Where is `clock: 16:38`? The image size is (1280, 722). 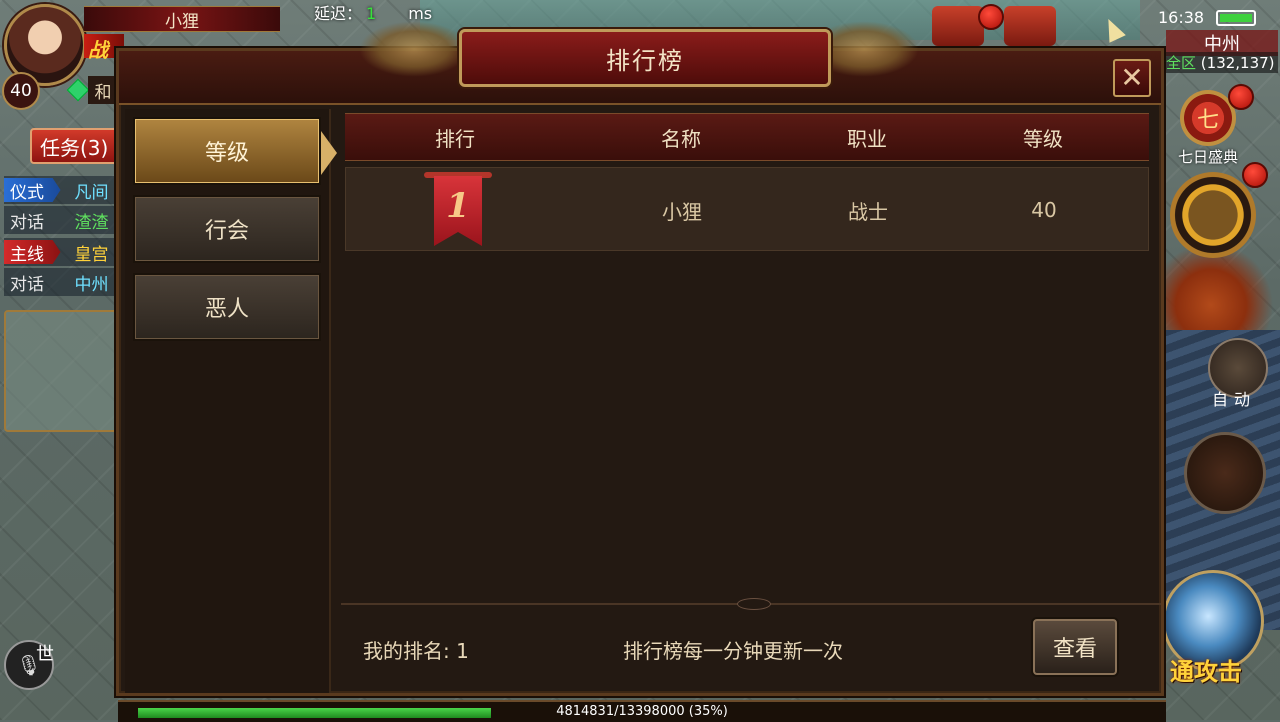 clock: 16:38 is located at coordinates (1181, 17).